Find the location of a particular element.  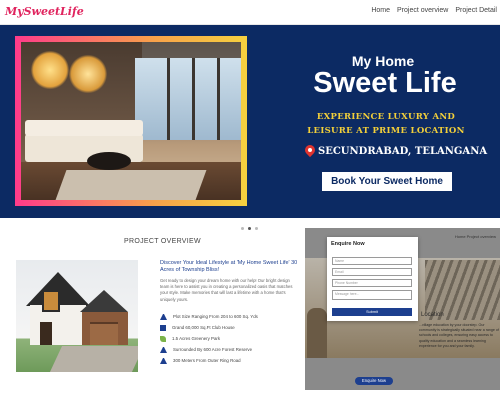

house-image is located at coordinates (77, 316).